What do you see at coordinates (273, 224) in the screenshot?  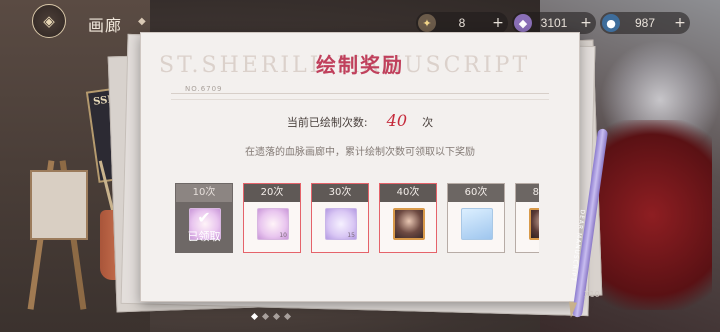 I see `light-orb-icon: 10` at bounding box center [273, 224].